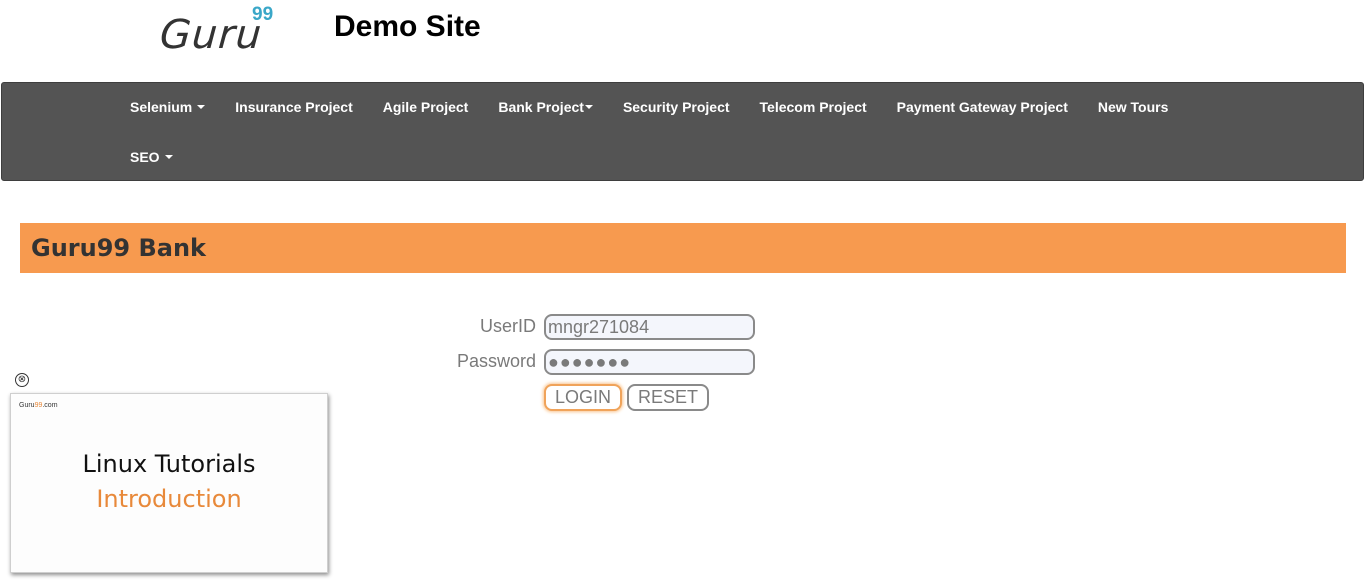 This screenshot has width=1366, height=581. What do you see at coordinates (541, 107) in the screenshot?
I see `nav-item-label: Bank Project` at bounding box center [541, 107].